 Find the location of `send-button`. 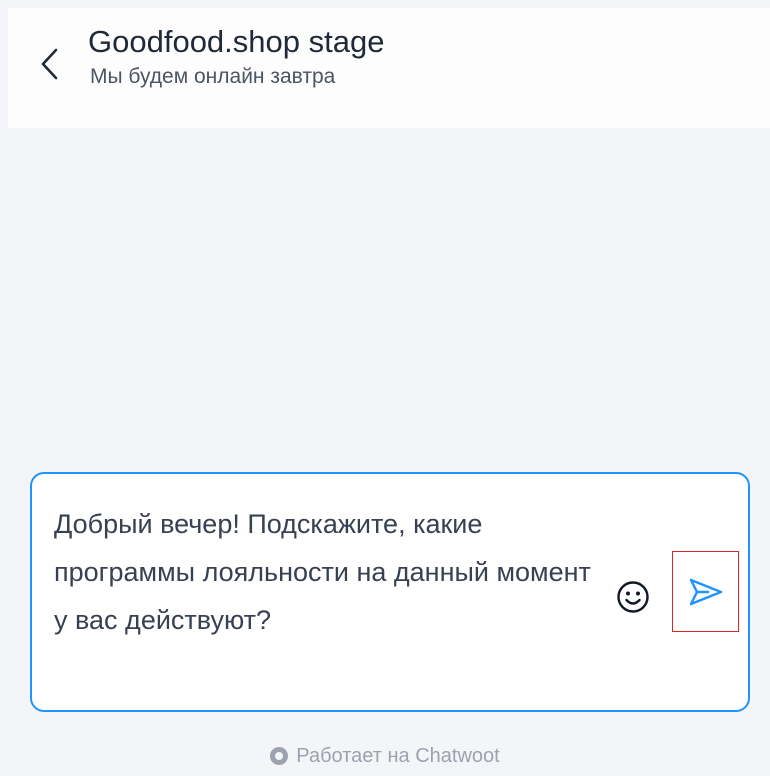

send-button is located at coordinates (705, 591).